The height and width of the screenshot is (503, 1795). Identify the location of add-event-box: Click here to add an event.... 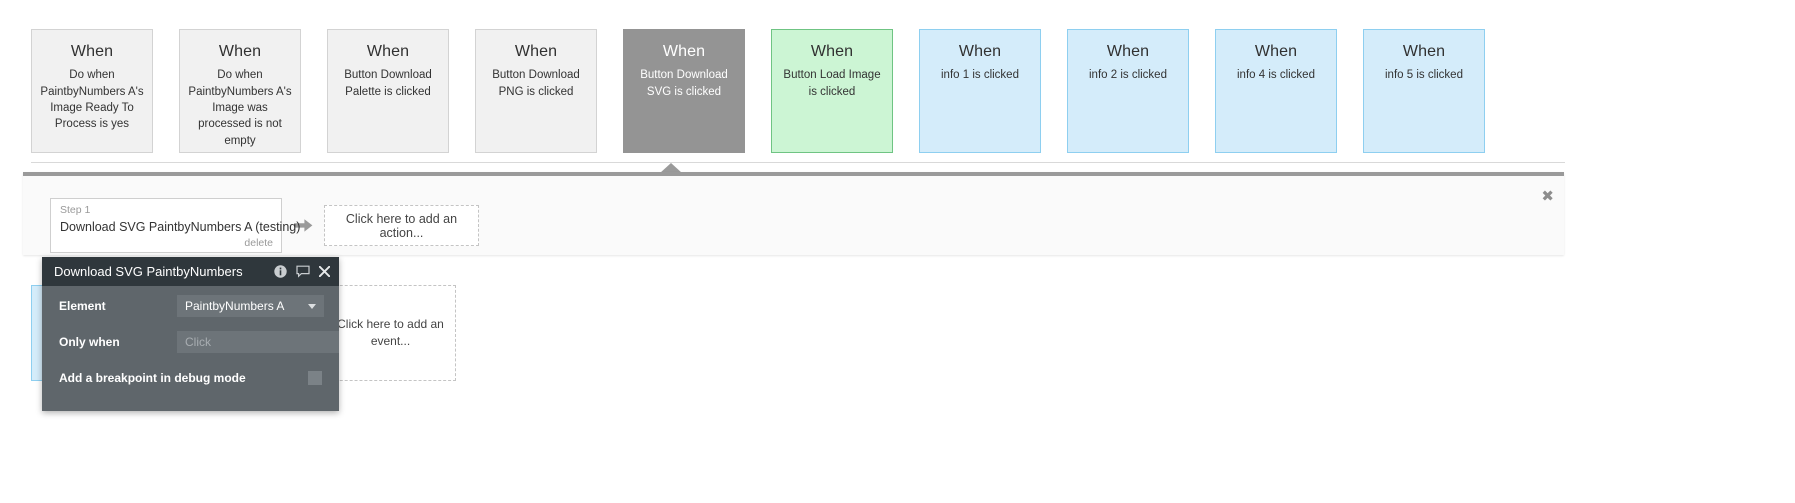
(390, 333).